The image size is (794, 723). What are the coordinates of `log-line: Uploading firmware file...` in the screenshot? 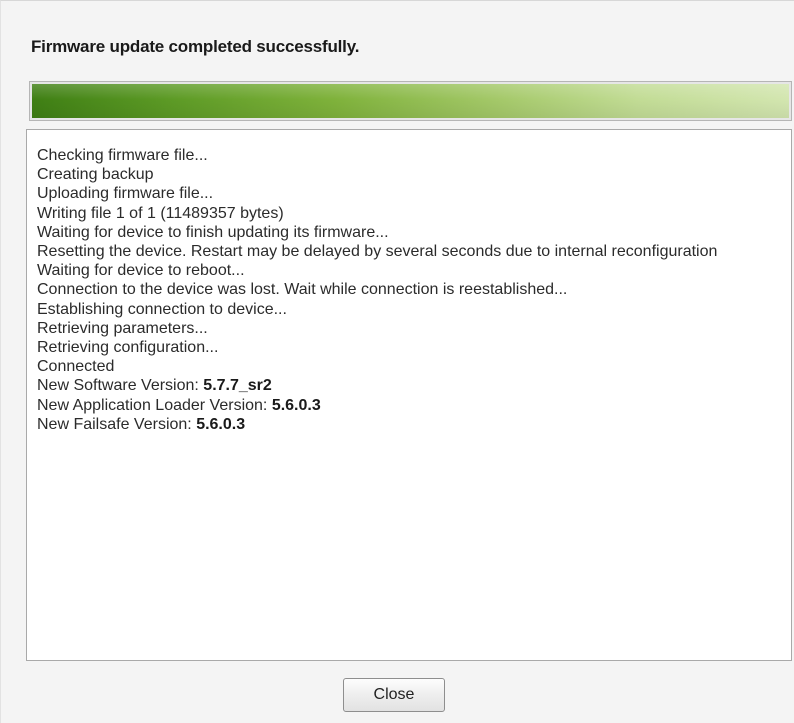 It's located at (125, 194).